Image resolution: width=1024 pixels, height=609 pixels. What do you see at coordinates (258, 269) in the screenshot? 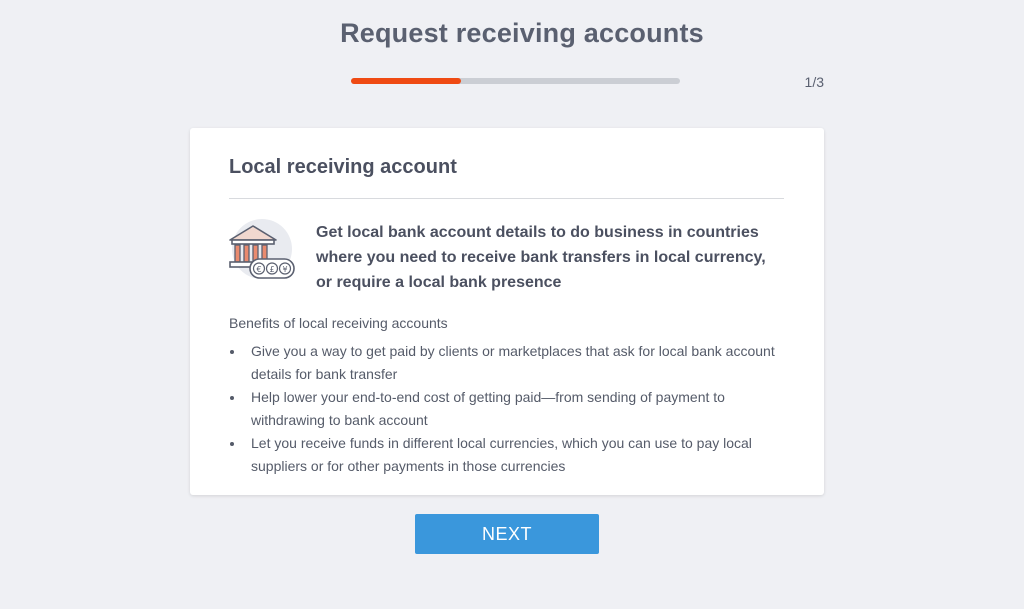
I see `currency-symbol: €` at bounding box center [258, 269].